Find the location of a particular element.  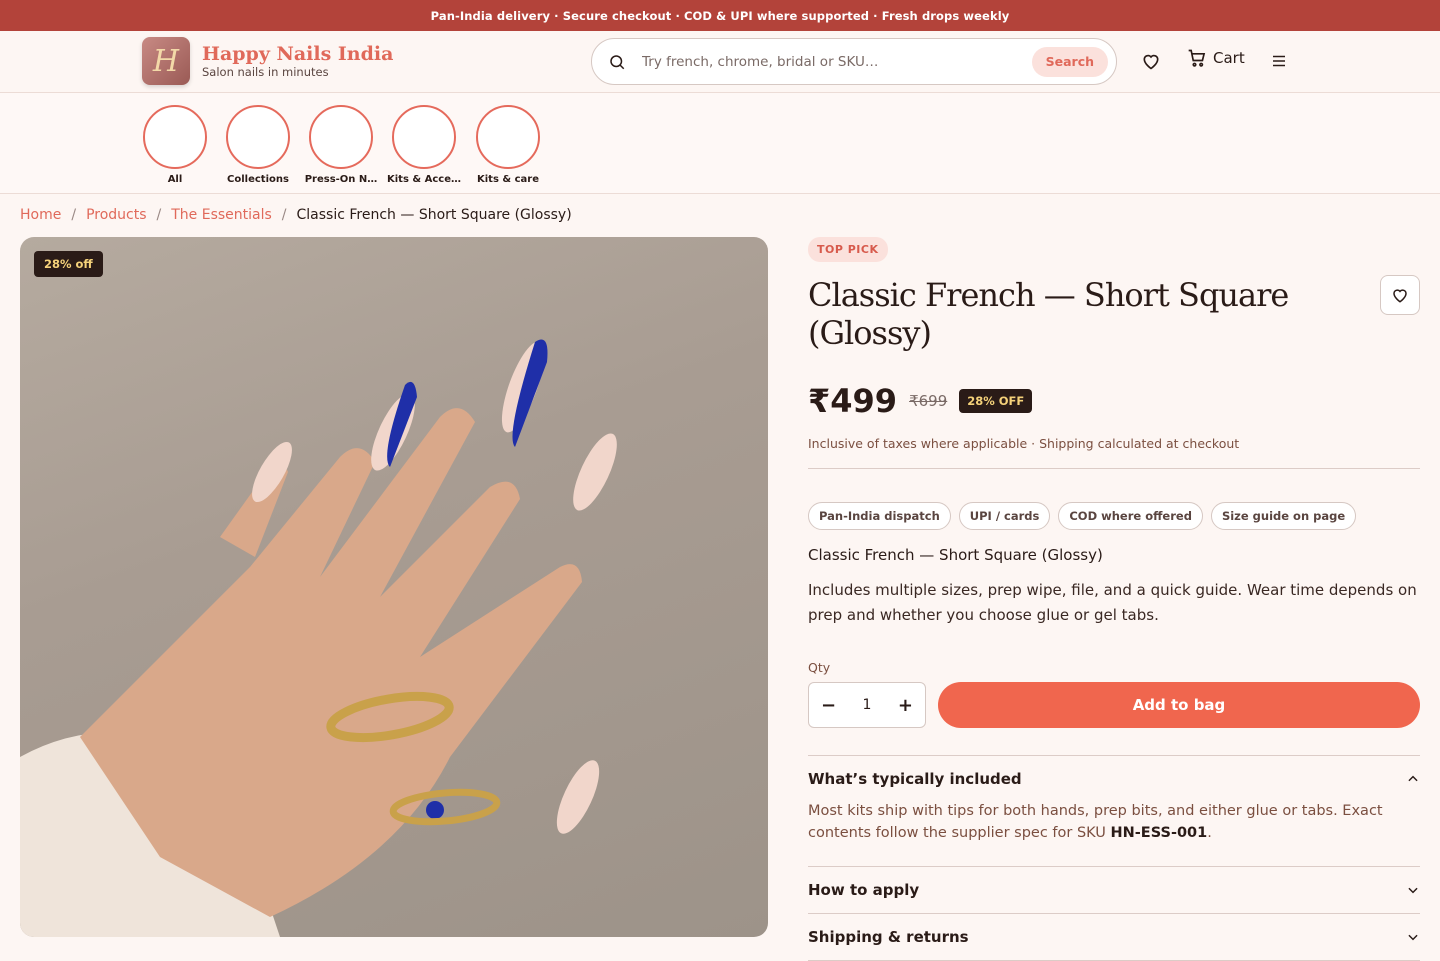

price: ₹499 is located at coordinates (853, 401).